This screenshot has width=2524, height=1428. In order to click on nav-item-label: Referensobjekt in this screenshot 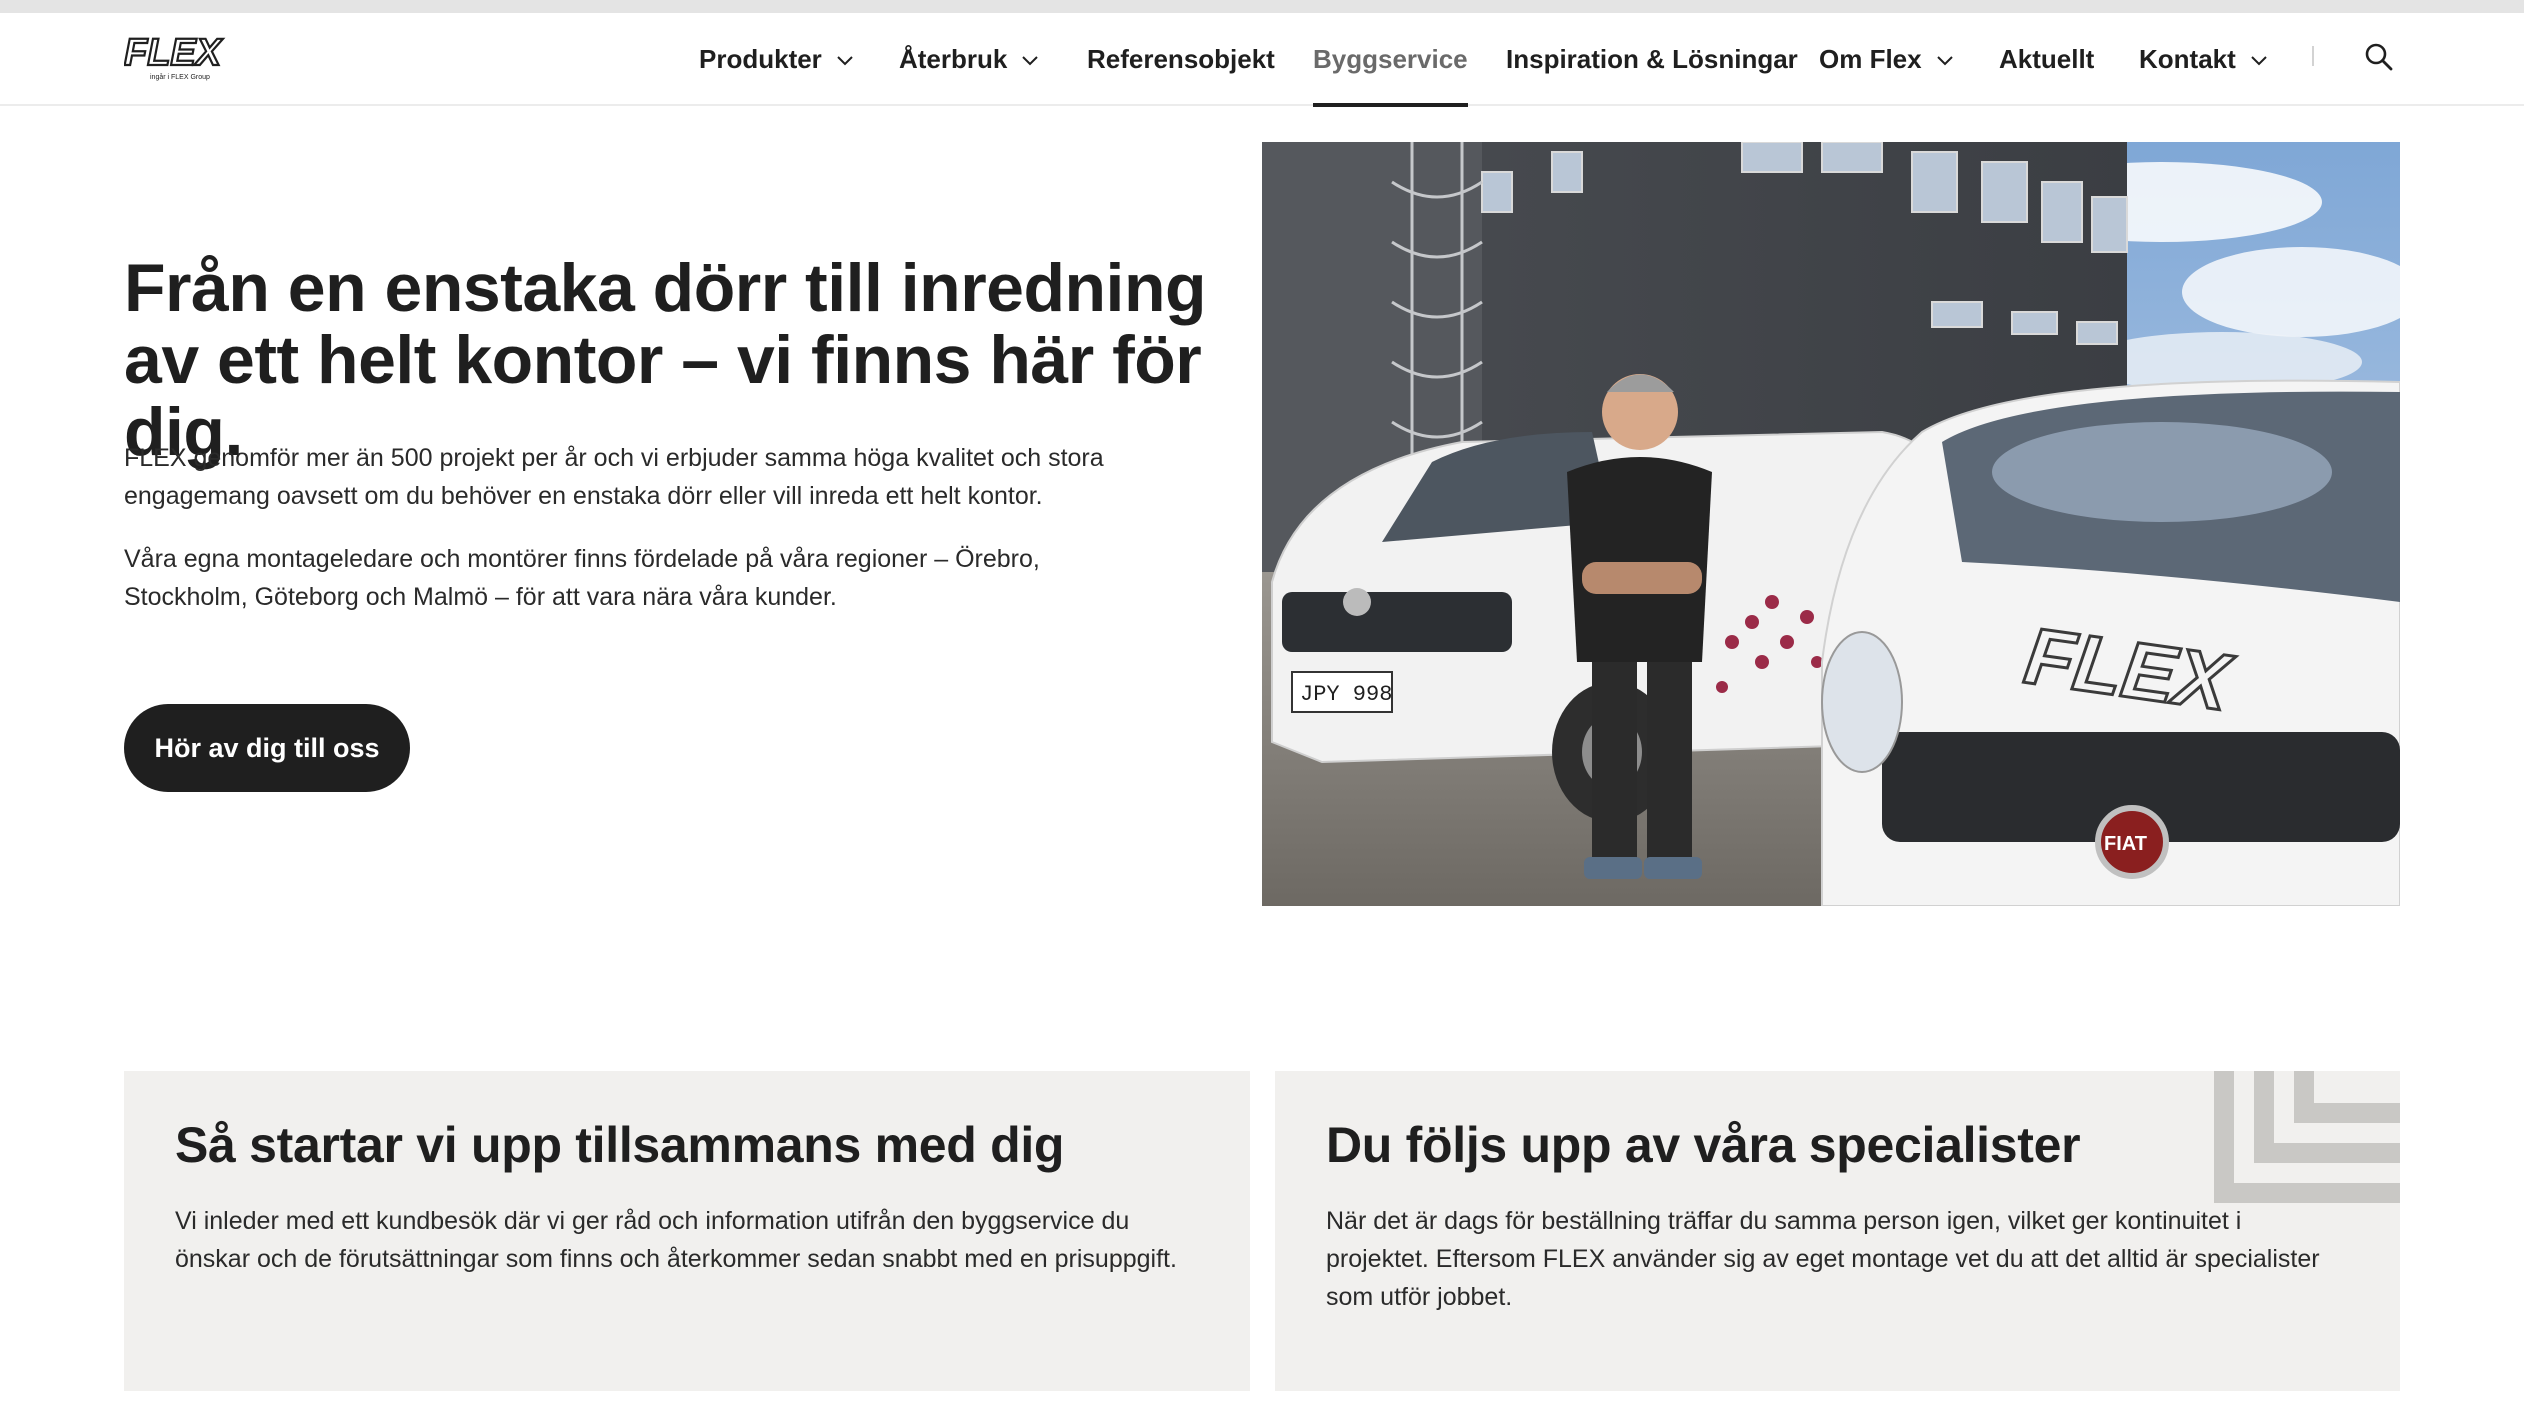, I will do `click(1181, 59)`.